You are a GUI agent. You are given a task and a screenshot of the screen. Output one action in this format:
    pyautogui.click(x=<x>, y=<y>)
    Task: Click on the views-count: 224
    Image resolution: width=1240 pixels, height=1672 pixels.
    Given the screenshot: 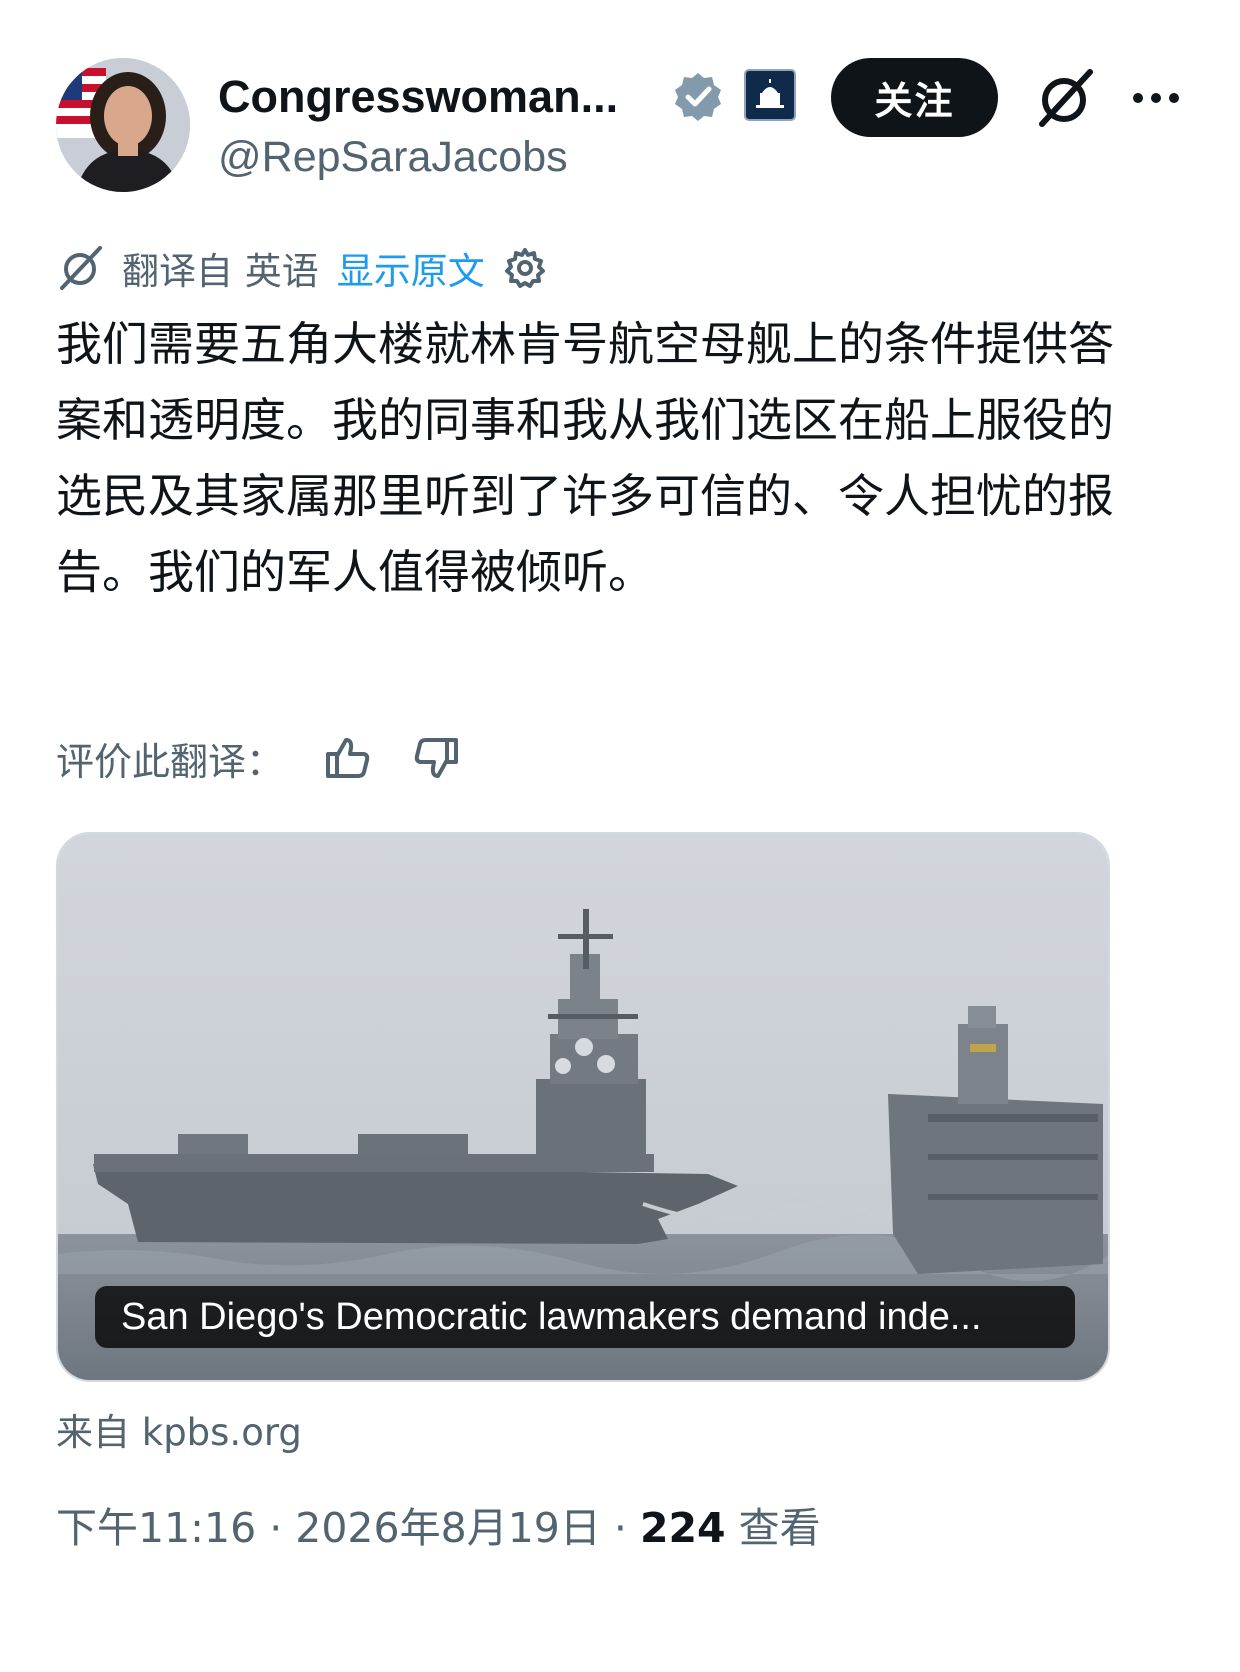 What is the action you would take?
    pyautogui.click(x=682, y=1528)
    